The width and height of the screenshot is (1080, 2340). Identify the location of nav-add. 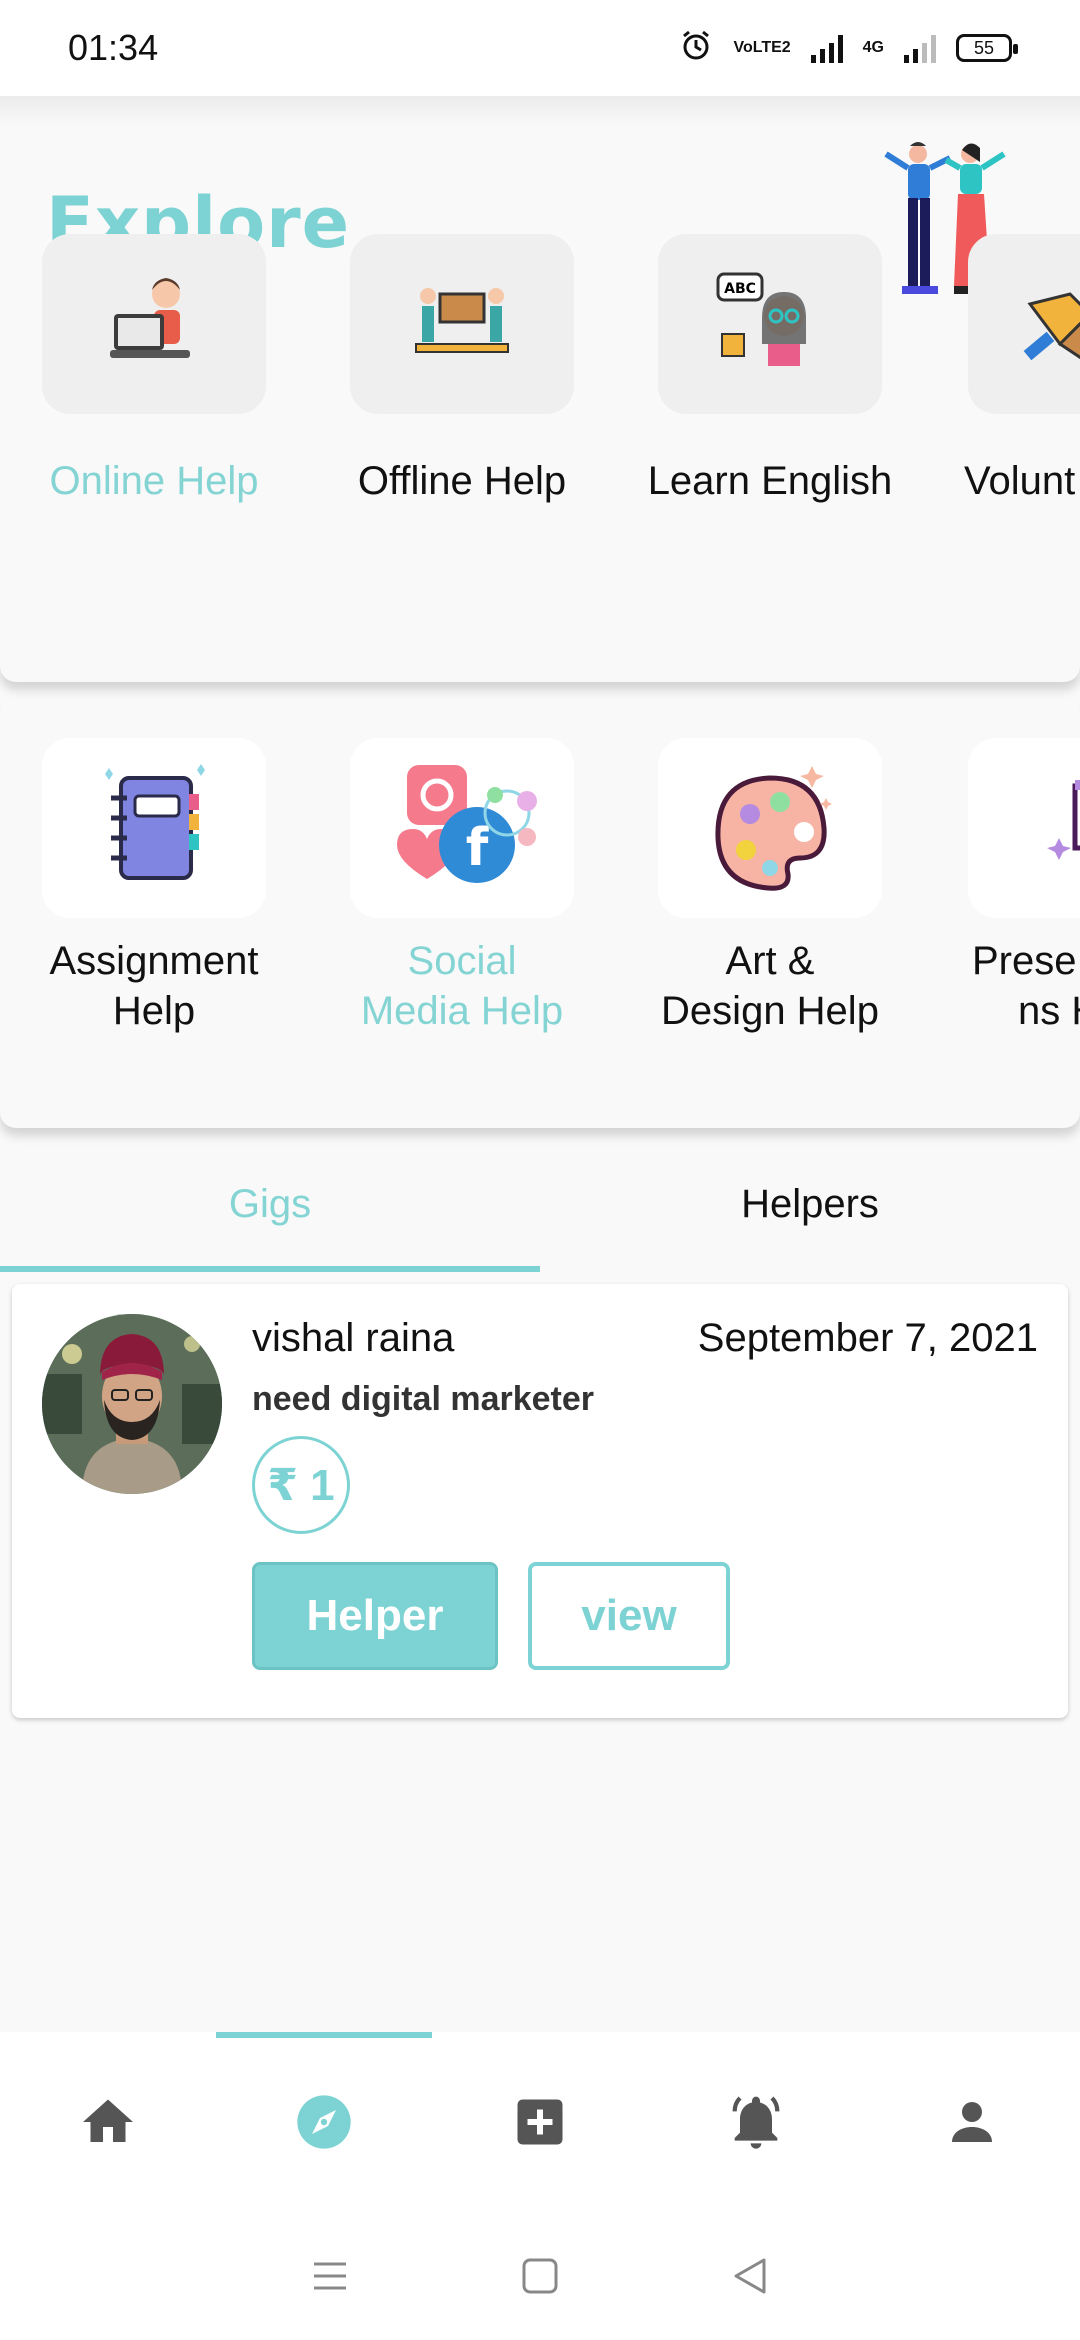
(540, 2122).